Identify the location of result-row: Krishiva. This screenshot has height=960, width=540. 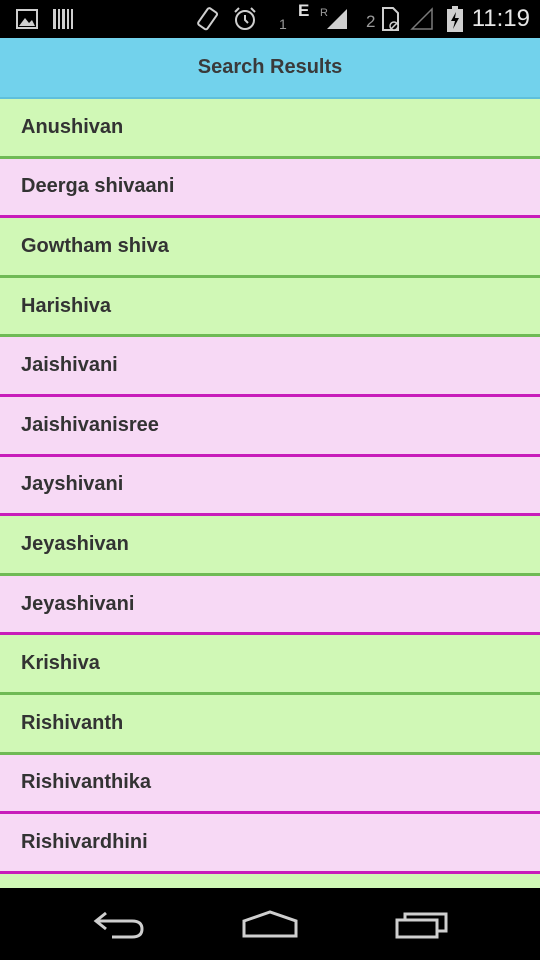
(270, 665).